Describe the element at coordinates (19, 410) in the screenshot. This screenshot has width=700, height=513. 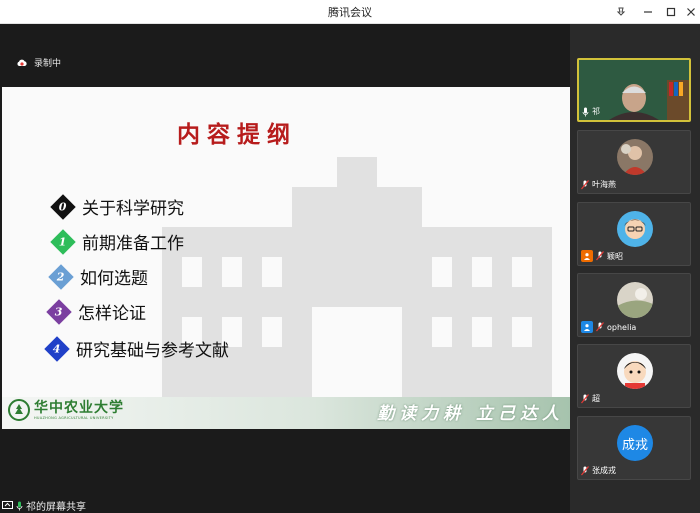
I see `university-seal-icon` at that location.